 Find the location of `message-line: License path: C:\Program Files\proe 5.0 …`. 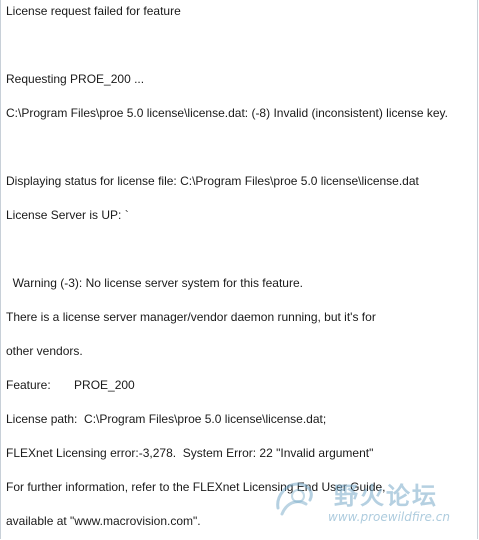

message-line: License path: C:\Program Files\proe 5.0 … is located at coordinates (166, 419).